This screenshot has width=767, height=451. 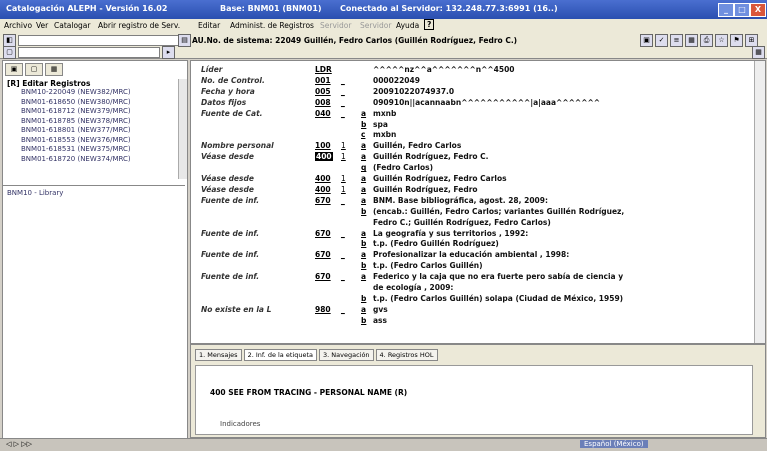 I want to click on indicators-label: Indicadores, so click(x=240, y=424).